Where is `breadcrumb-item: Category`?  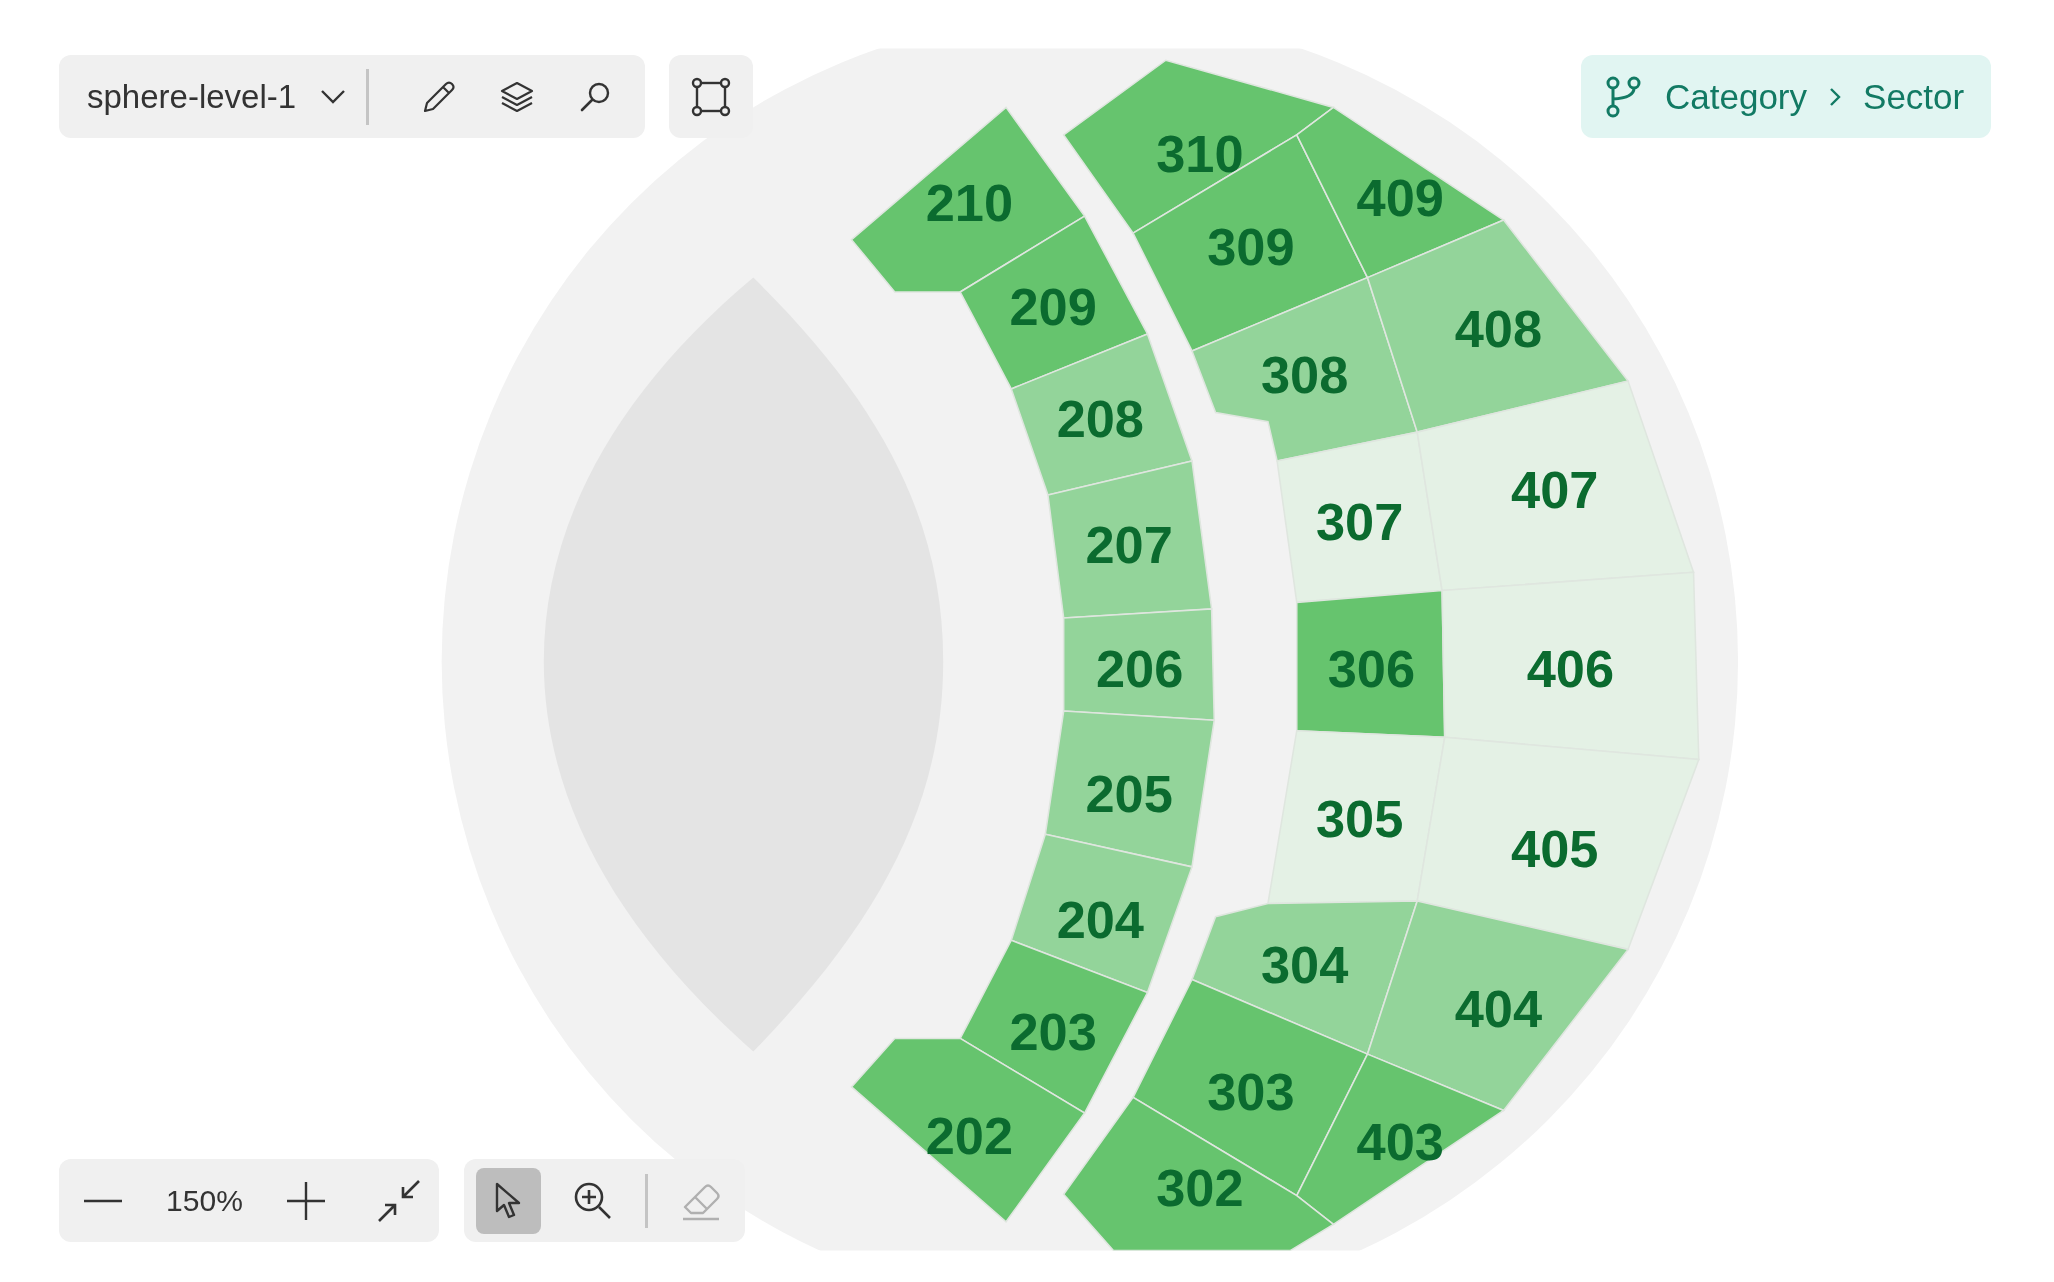 breadcrumb-item: Category is located at coordinates (1736, 96).